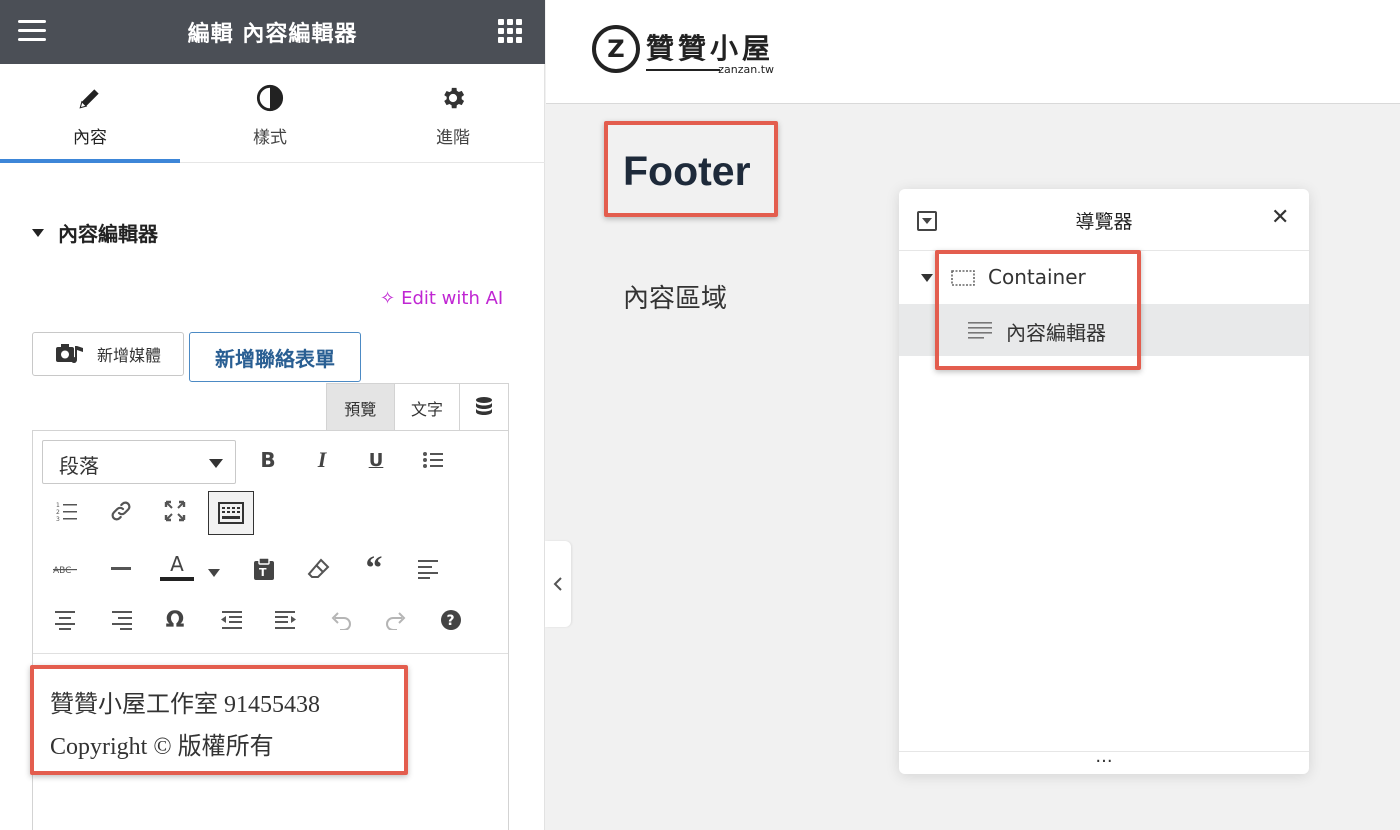 The width and height of the screenshot is (1400, 830). Describe the element at coordinates (58, 519) in the screenshot. I see `svg-text: 3` at that location.